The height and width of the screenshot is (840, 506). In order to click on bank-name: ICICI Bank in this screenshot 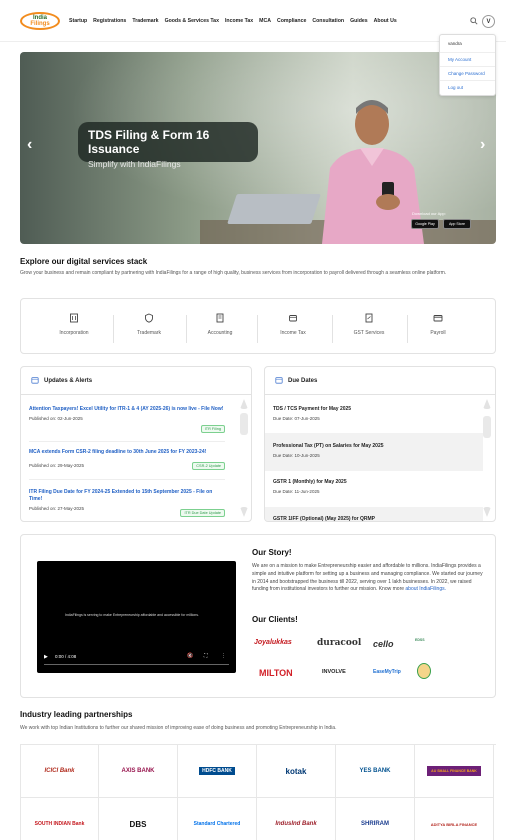, I will do `click(59, 771)`.